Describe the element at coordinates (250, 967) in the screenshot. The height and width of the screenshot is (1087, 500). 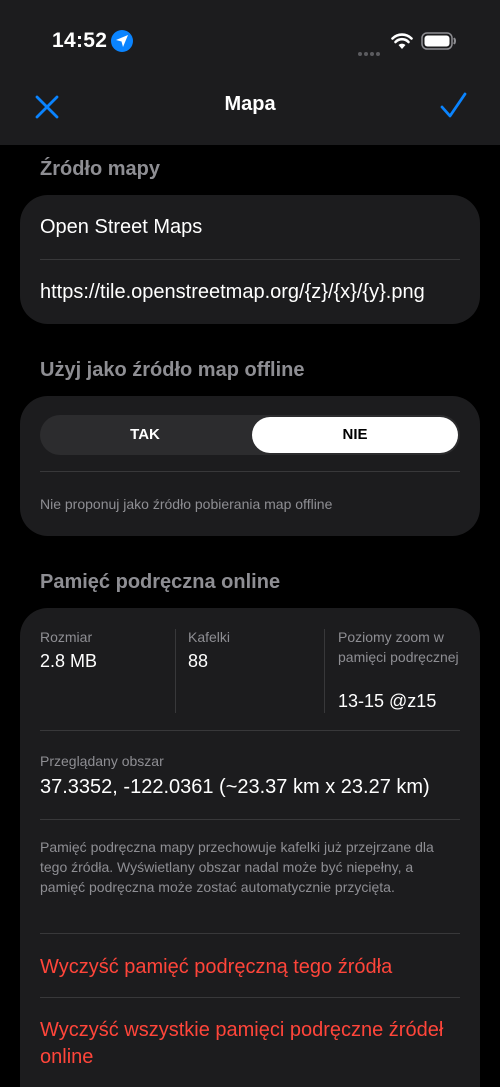
I see `clear-source-cache-button: Wyczyść pamięć podręczną tego źródła` at that location.